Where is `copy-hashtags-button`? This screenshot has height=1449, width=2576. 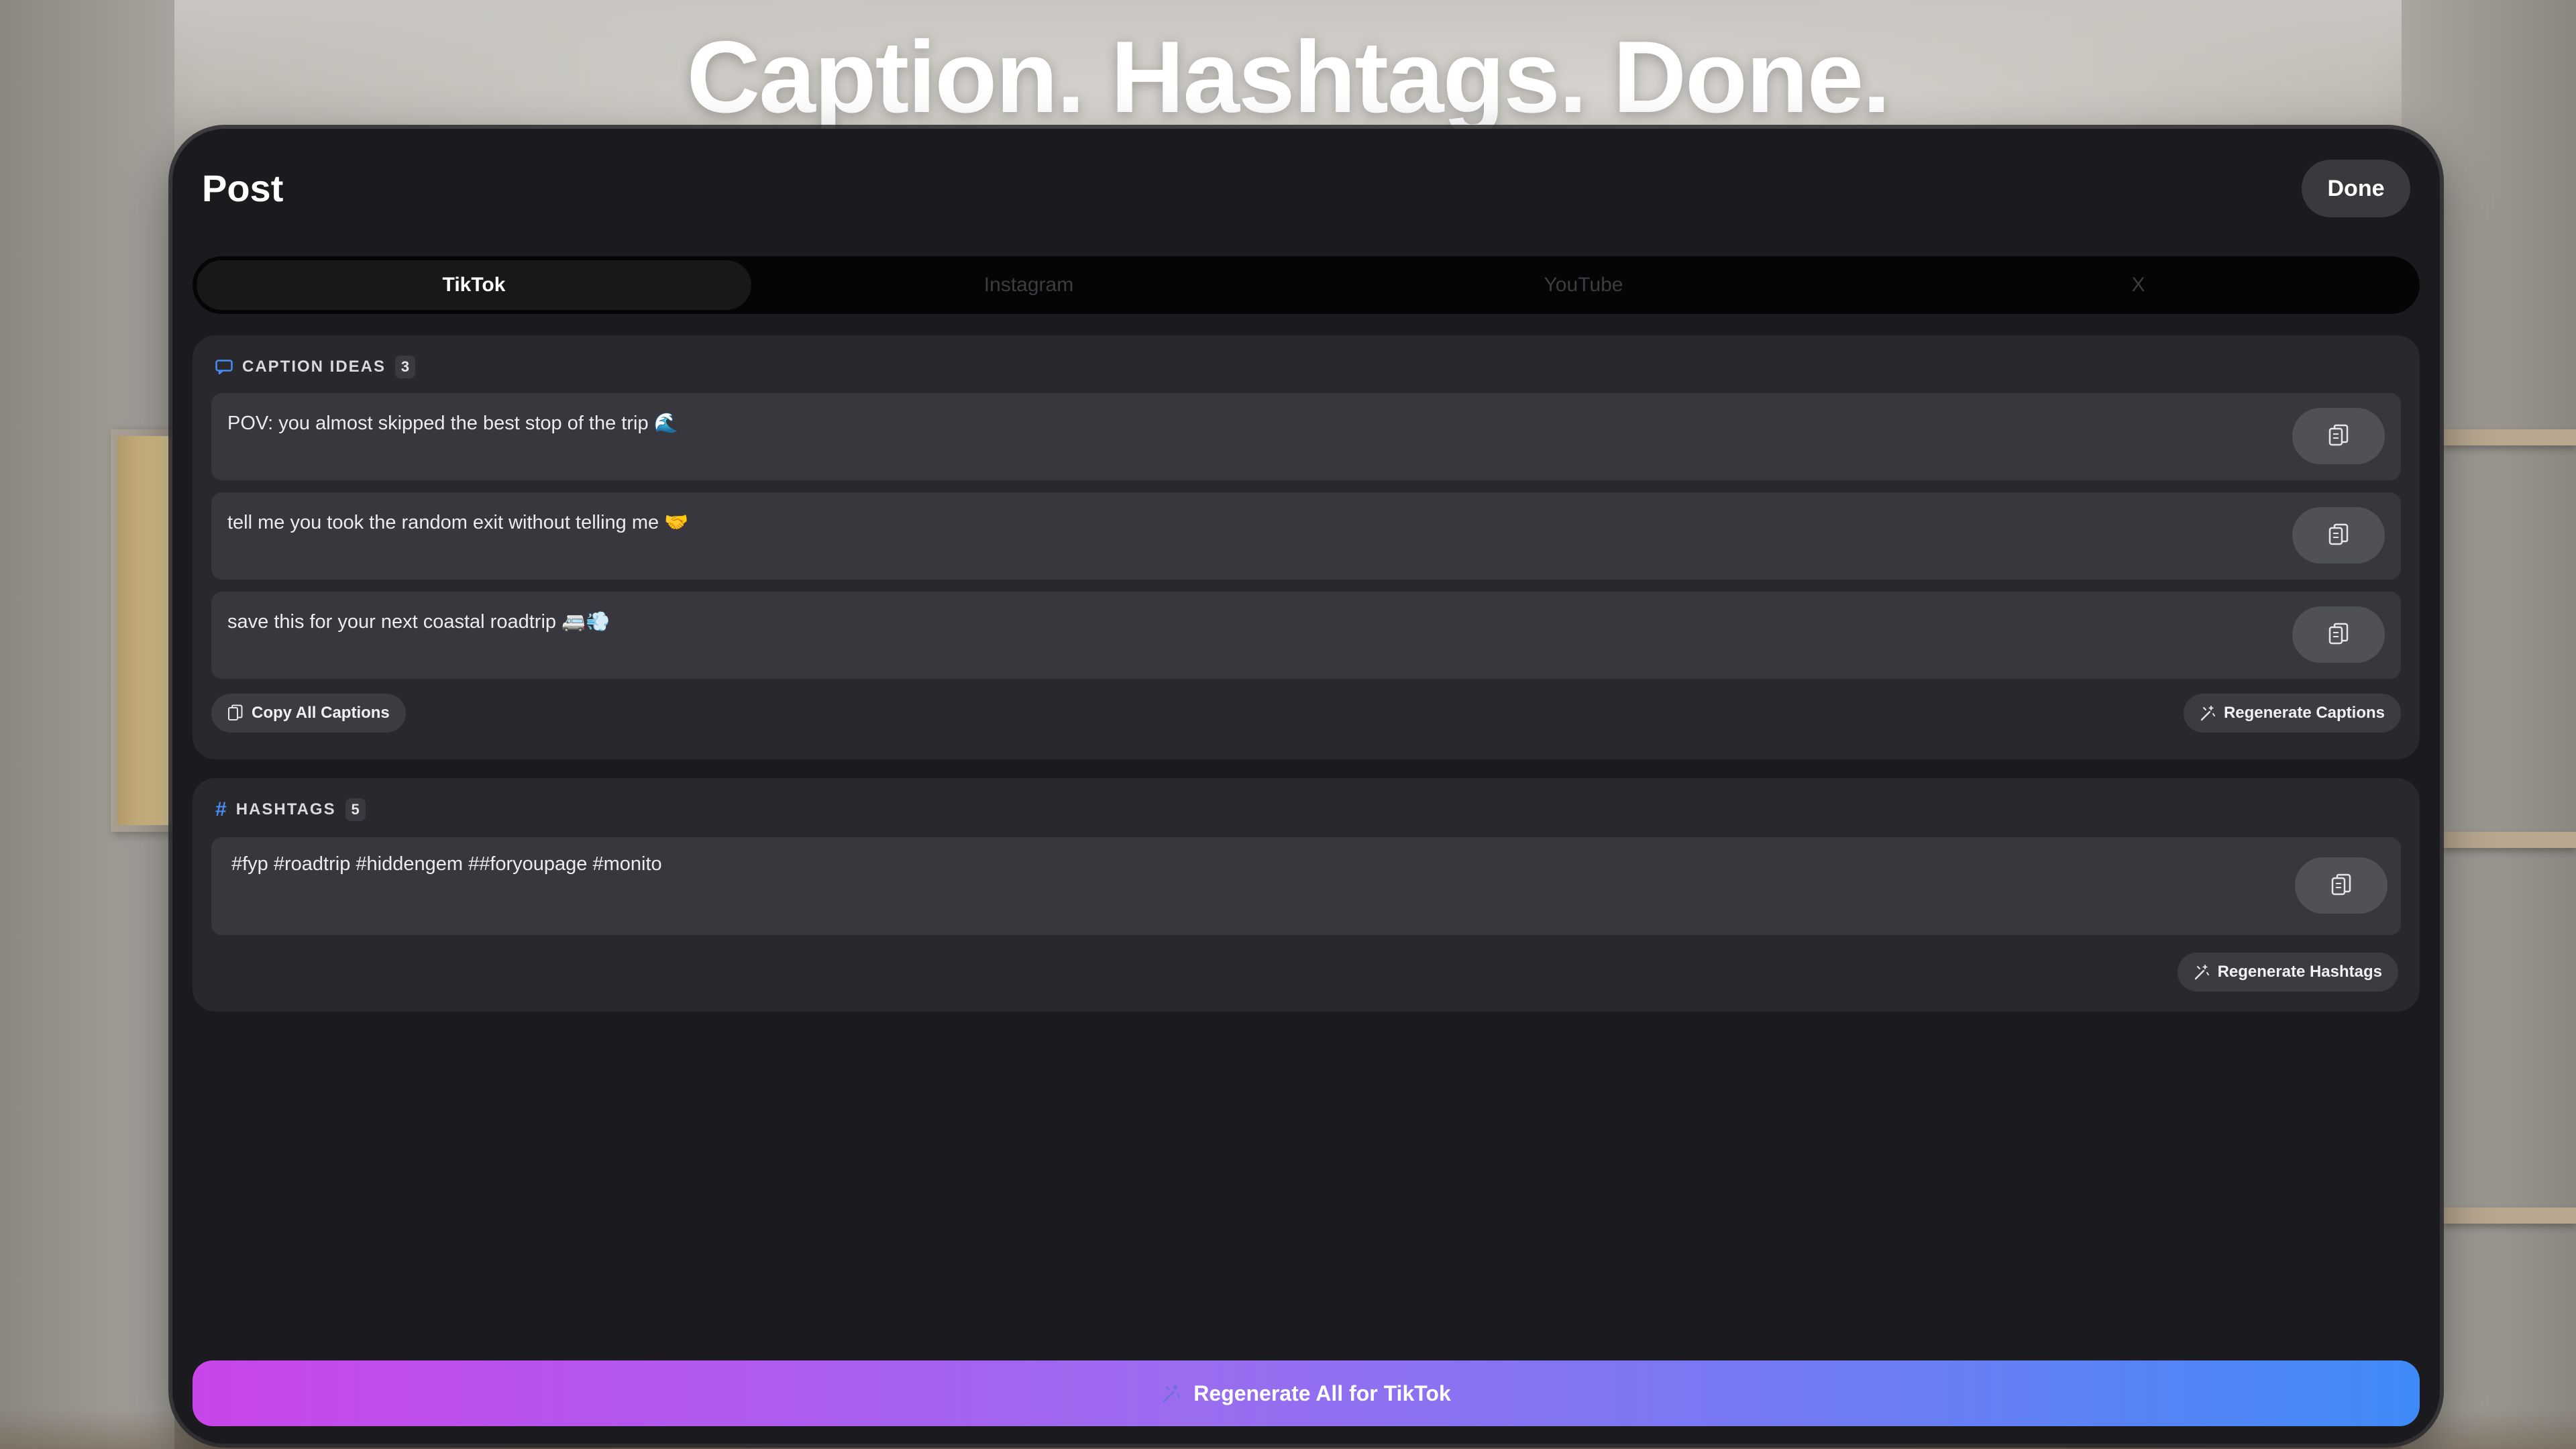 copy-hashtags-button is located at coordinates (2341, 885).